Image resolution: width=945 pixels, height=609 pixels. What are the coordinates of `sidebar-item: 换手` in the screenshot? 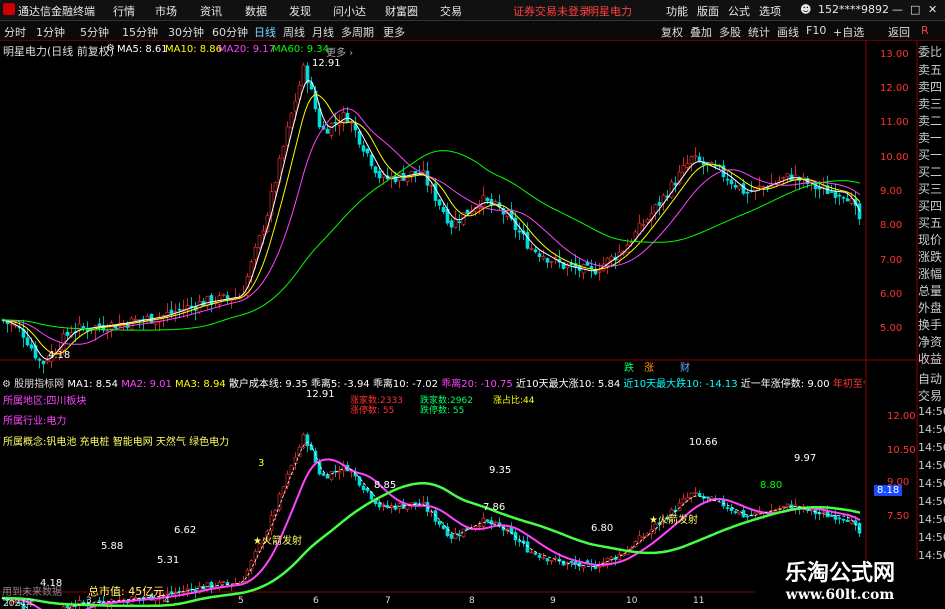 It's located at (930, 325).